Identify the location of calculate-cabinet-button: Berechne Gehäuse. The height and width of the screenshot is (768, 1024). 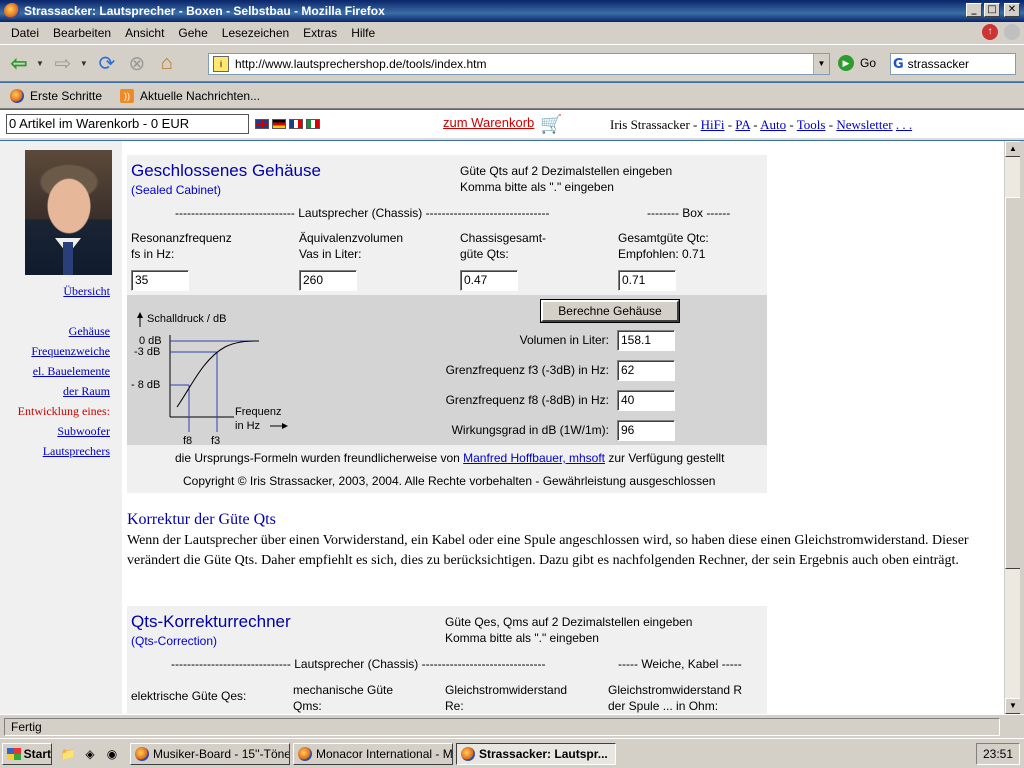
(610, 311).